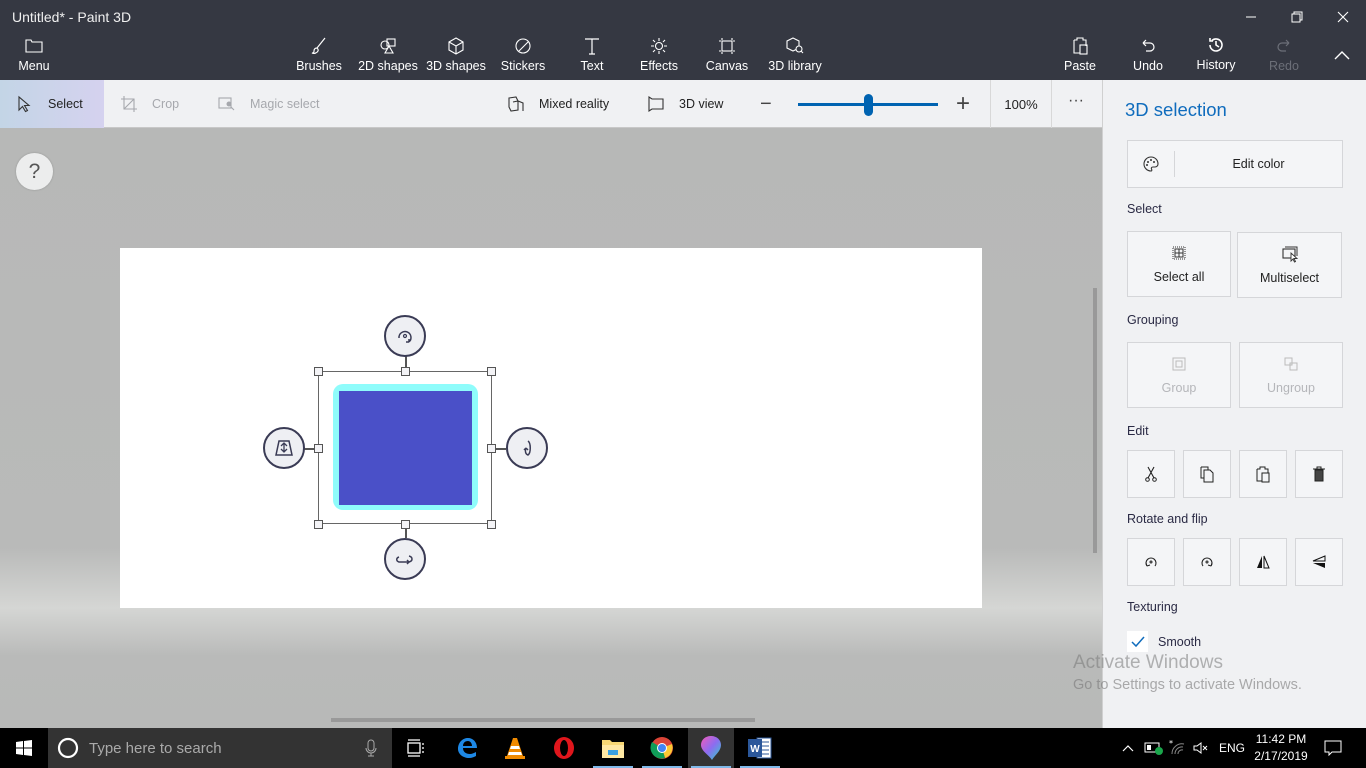 Image resolution: width=1366 pixels, height=768 pixels. What do you see at coordinates (34, 57) in the screenshot?
I see `menu-button: Menu` at bounding box center [34, 57].